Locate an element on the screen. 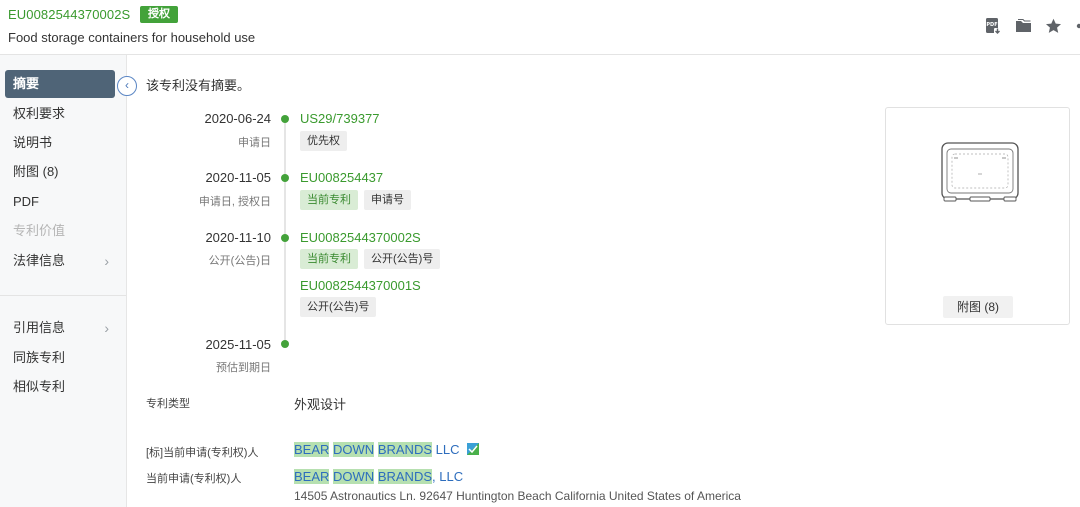  timeline-date-label: 申请日, 授权日 is located at coordinates (234, 202).